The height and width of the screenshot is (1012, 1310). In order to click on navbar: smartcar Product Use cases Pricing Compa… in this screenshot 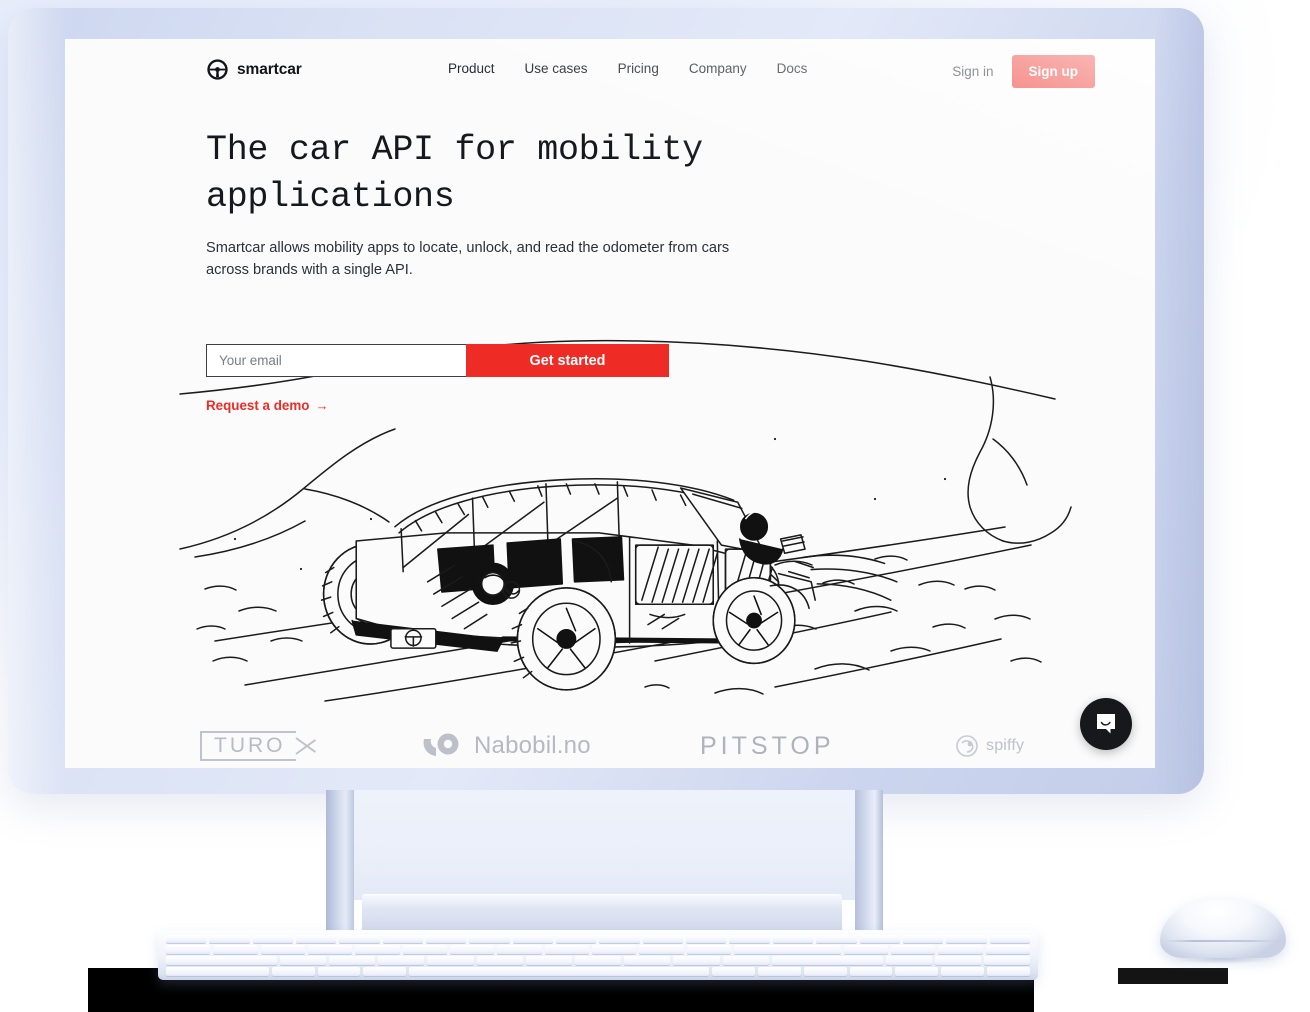, I will do `click(610, 70)`.